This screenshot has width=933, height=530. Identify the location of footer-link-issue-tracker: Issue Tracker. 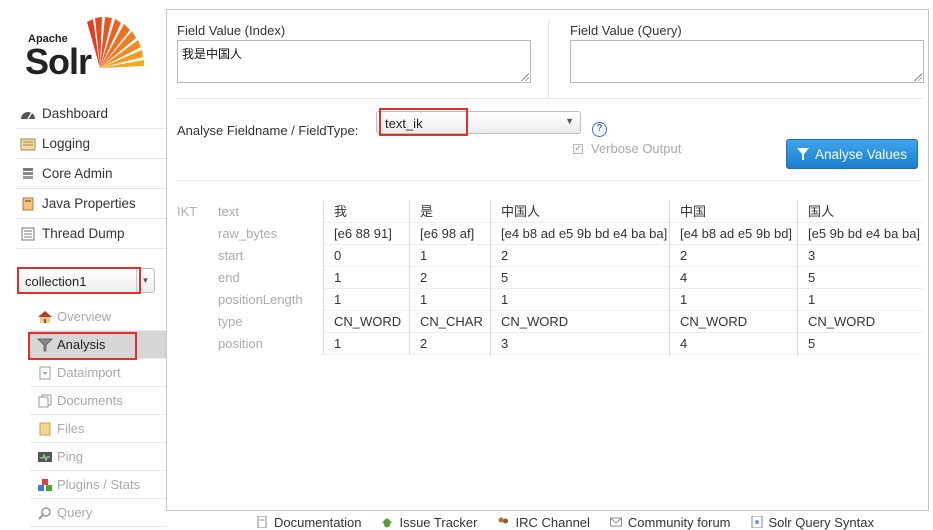
(429, 522).